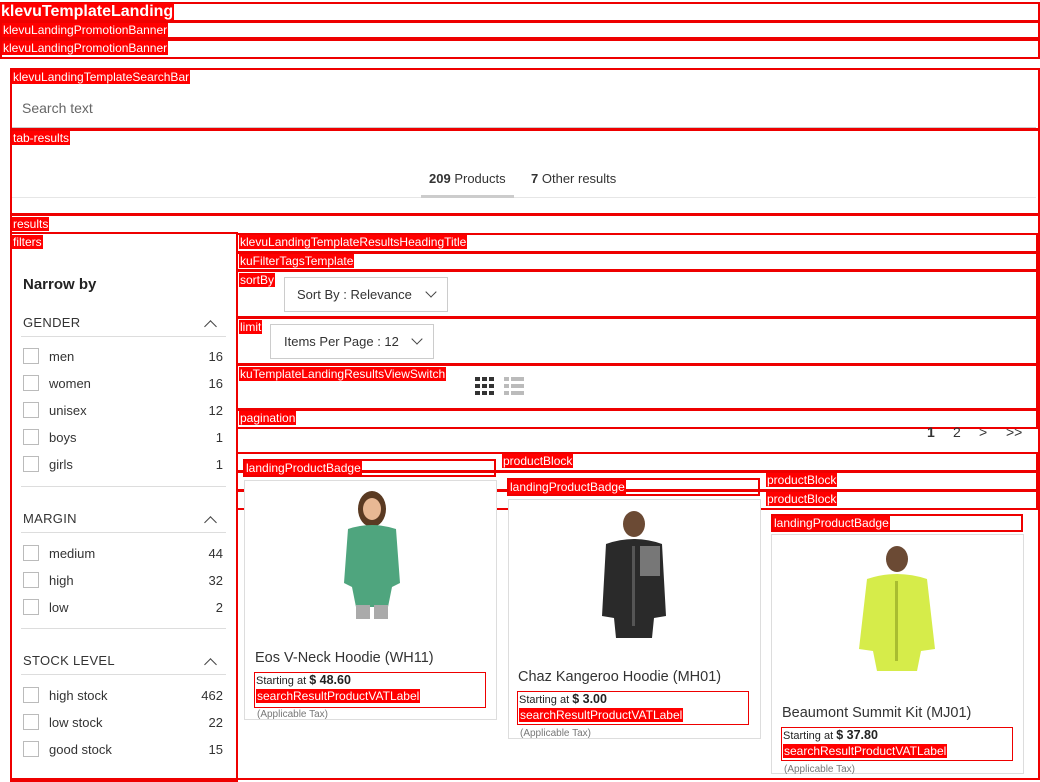  Describe the element at coordinates (524, 108) in the screenshot. I see `search-input` at that location.